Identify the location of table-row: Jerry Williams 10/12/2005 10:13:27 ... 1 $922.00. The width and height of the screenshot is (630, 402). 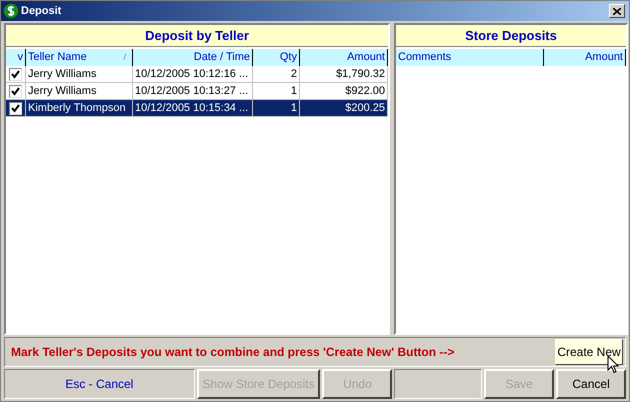
(197, 91).